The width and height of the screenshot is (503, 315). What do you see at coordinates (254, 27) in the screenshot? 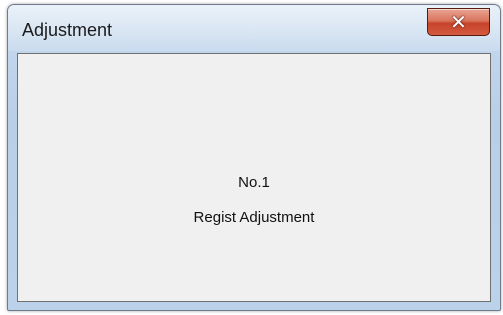
I see `title-bar: Adjustment ✕` at bounding box center [254, 27].